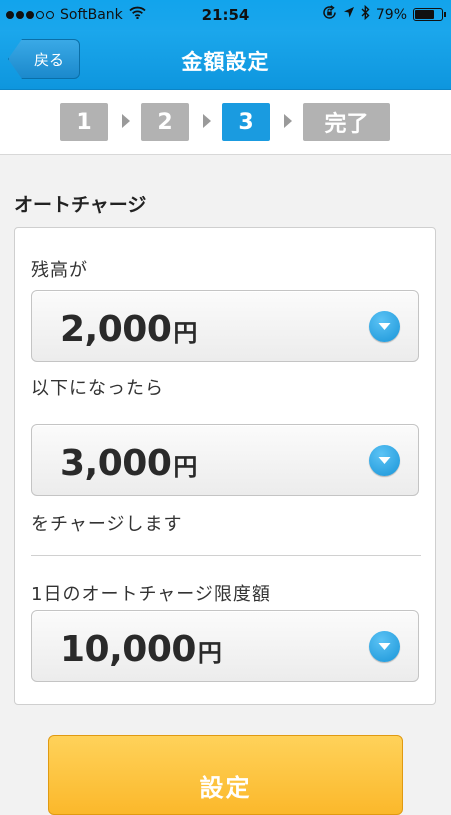 This screenshot has height=815, width=451. I want to click on select-value: 2,000 円, so click(128, 329).